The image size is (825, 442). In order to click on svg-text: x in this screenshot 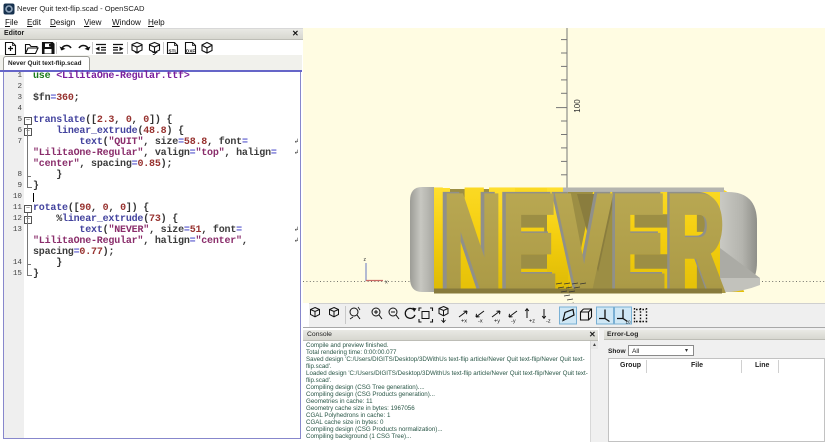, I will do `click(386, 283)`.